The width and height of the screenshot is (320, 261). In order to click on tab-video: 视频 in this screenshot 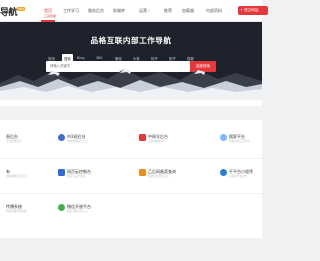, I will do `click(190, 57)`.